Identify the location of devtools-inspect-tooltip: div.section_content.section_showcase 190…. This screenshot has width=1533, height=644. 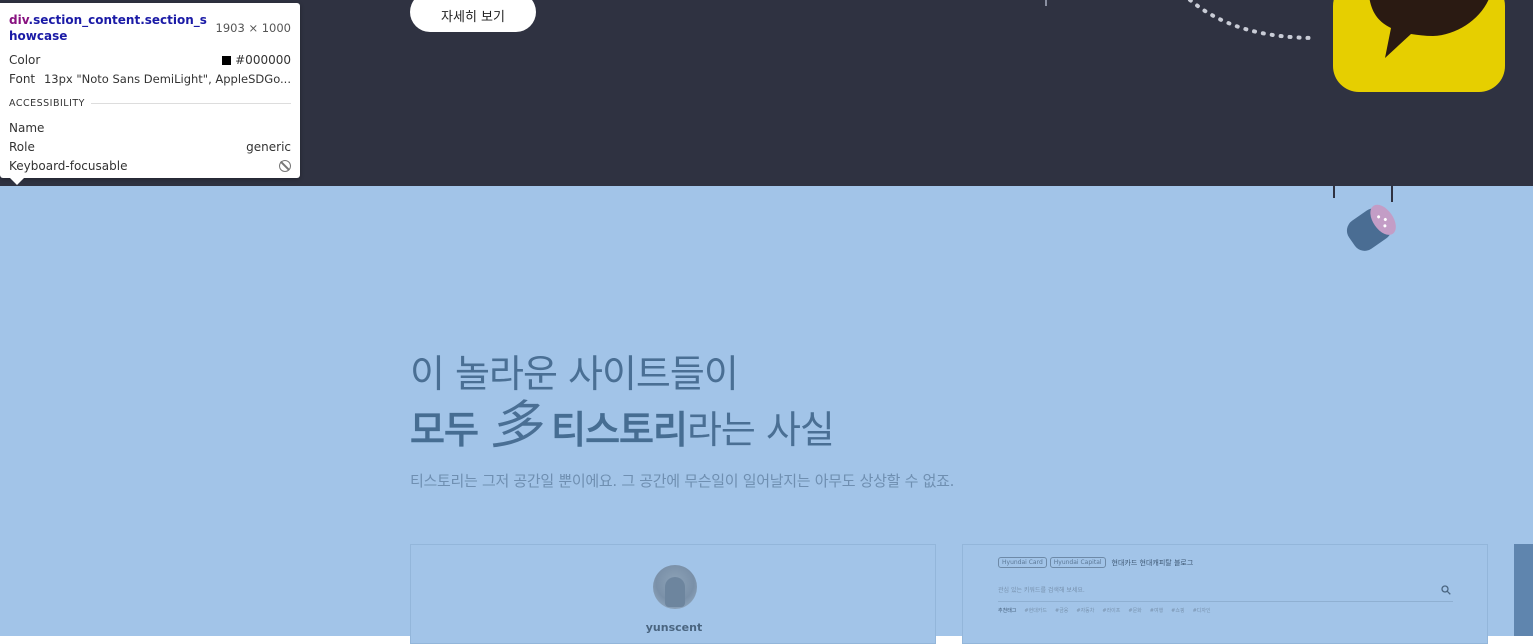
(150, 94).